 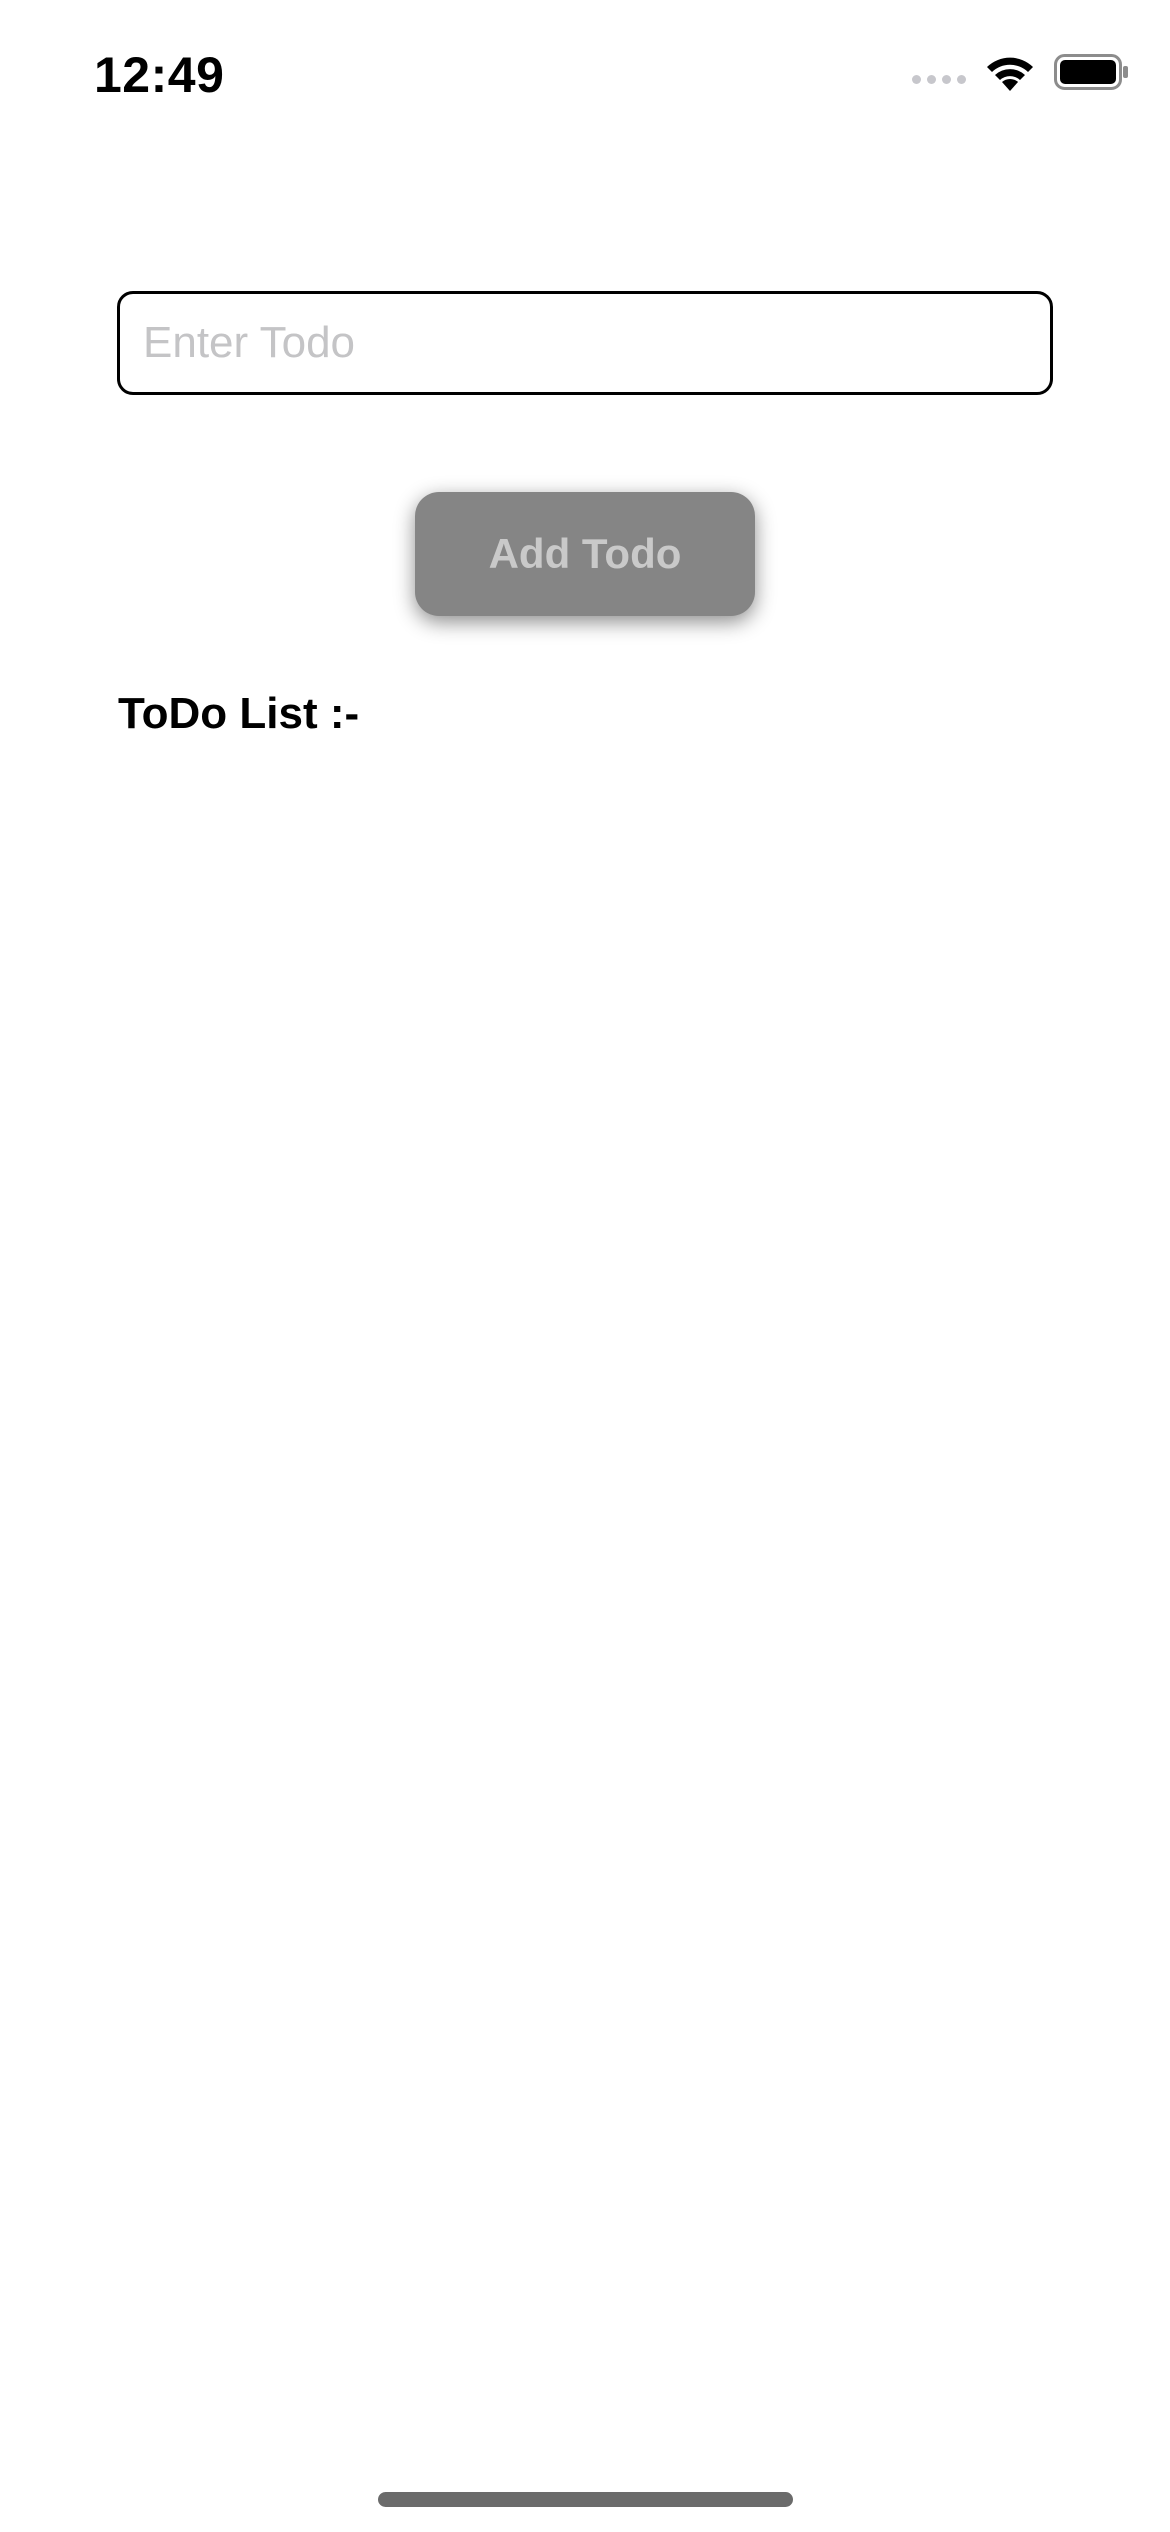 What do you see at coordinates (585, 343) in the screenshot?
I see `todo-input` at bounding box center [585, 343].